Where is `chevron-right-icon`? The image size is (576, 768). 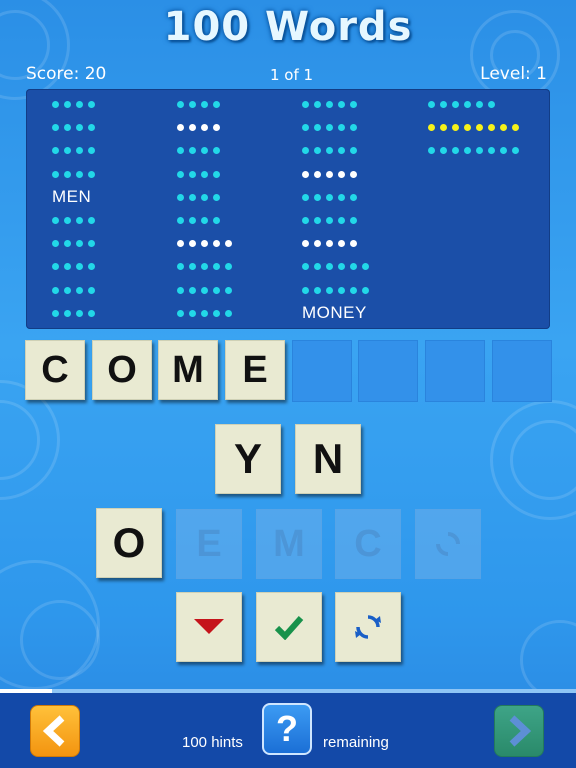 chevron-right-icon is located at coordinates (520, 731).